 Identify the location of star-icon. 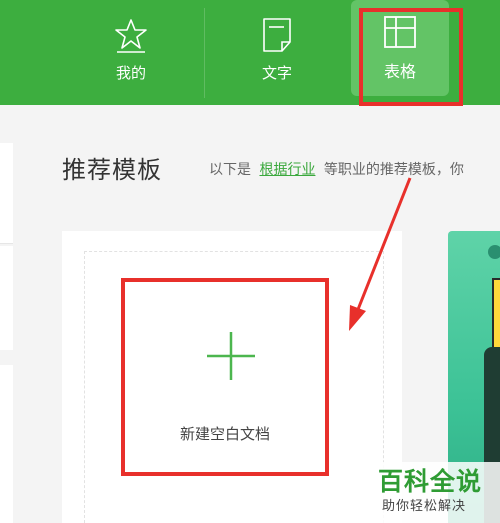
(131, 36).